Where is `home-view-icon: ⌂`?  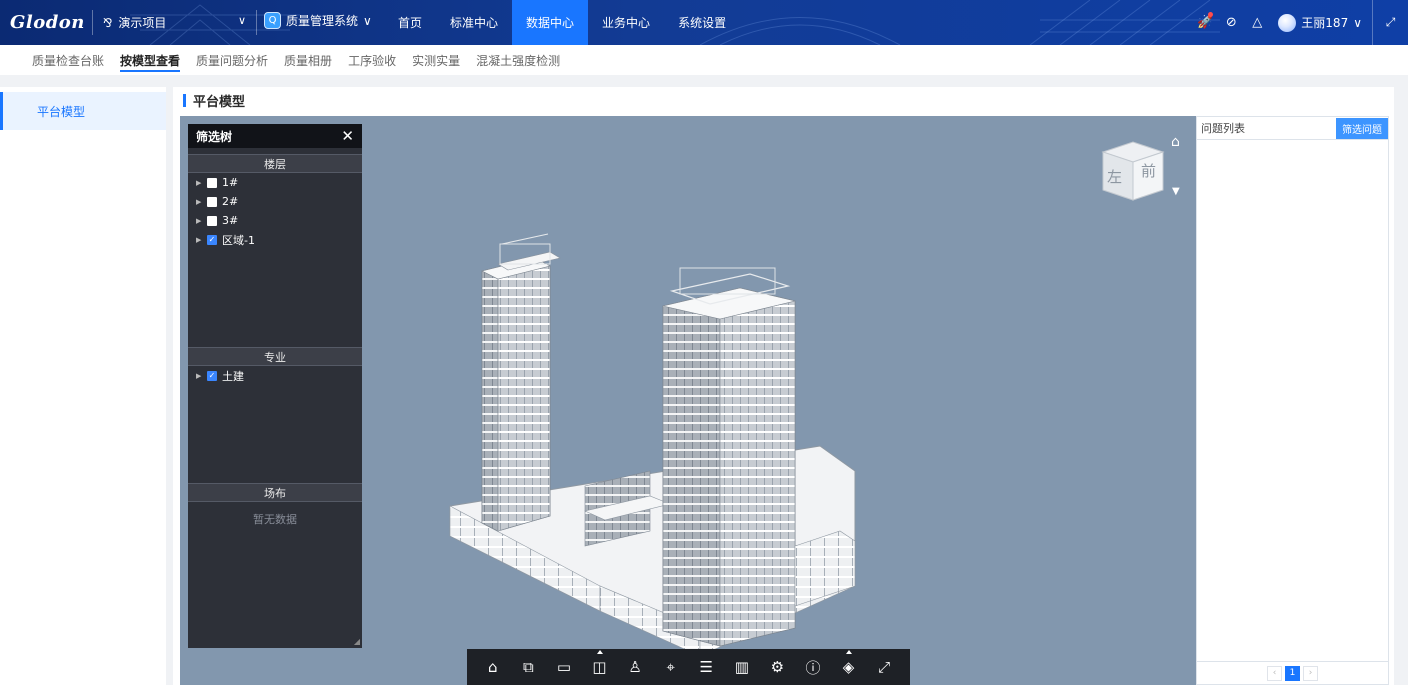 home-view-icon: ⌂ is located at coordinates (1175, 142).